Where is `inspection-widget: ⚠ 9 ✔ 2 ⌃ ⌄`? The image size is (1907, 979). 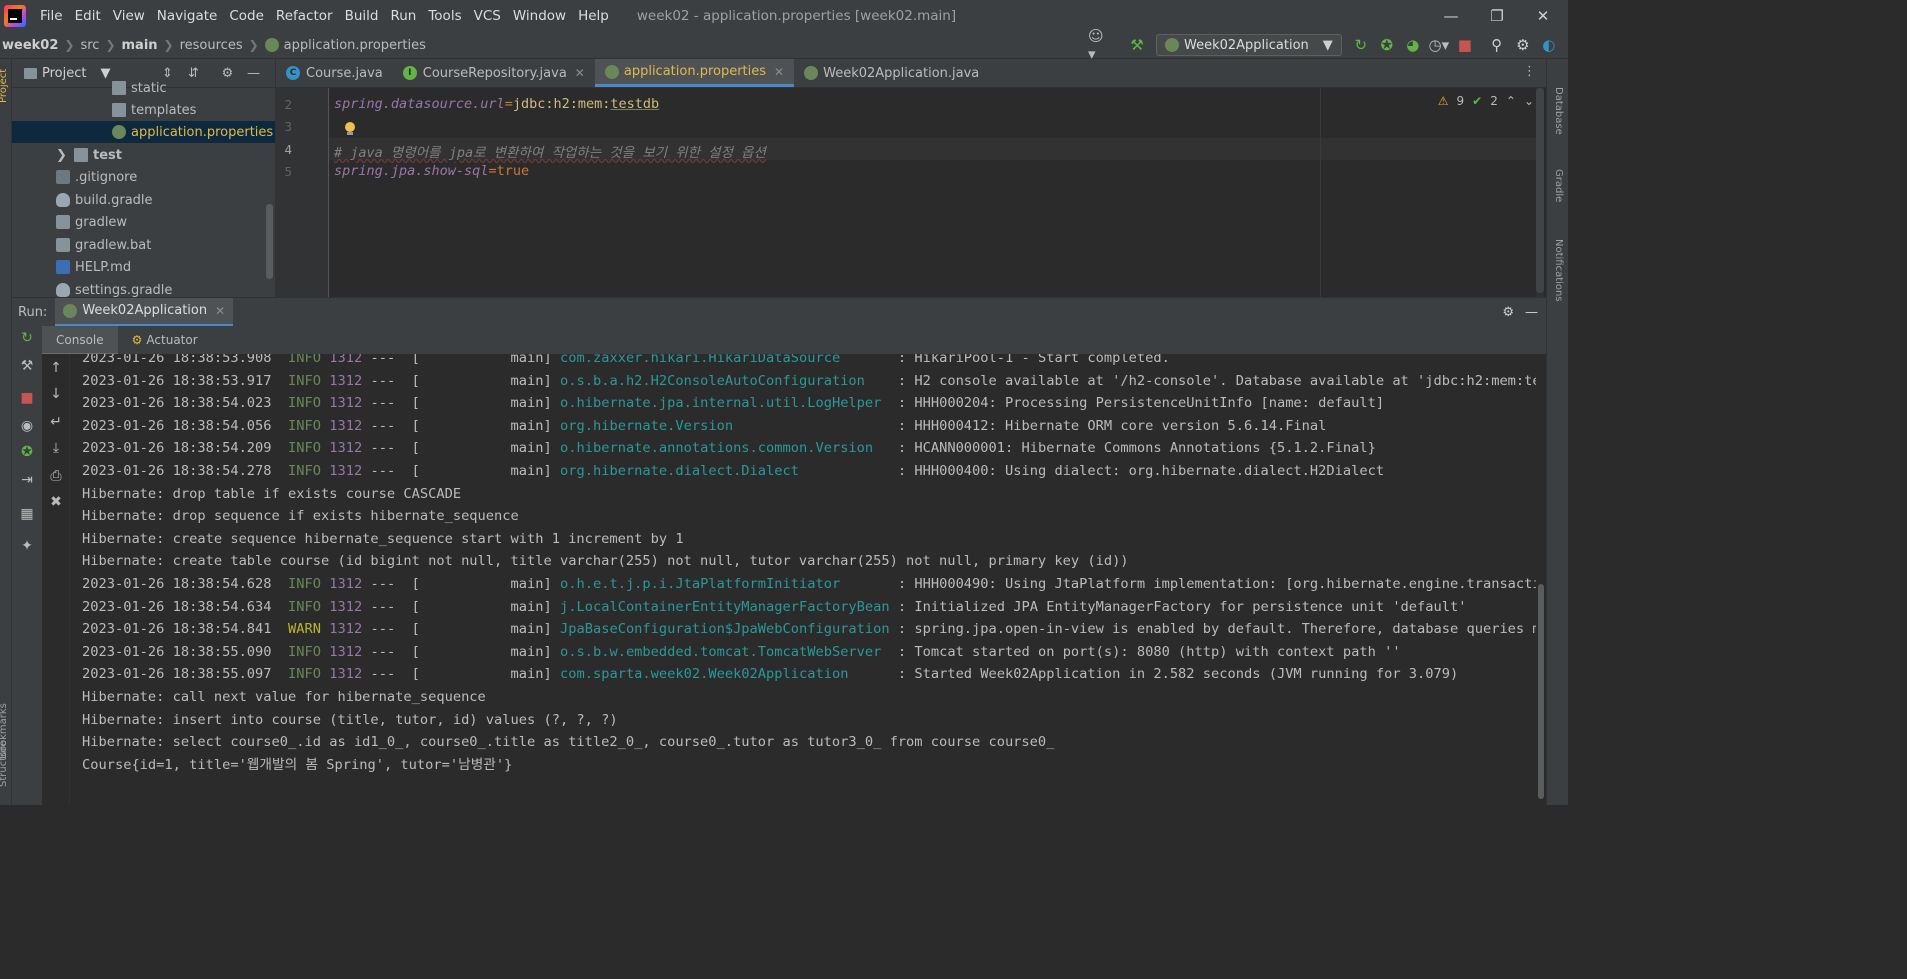
inspection-widget: ⚠ 9 ✔ 2 ⌃ ⌄ is located at coordinates (1486, 101).